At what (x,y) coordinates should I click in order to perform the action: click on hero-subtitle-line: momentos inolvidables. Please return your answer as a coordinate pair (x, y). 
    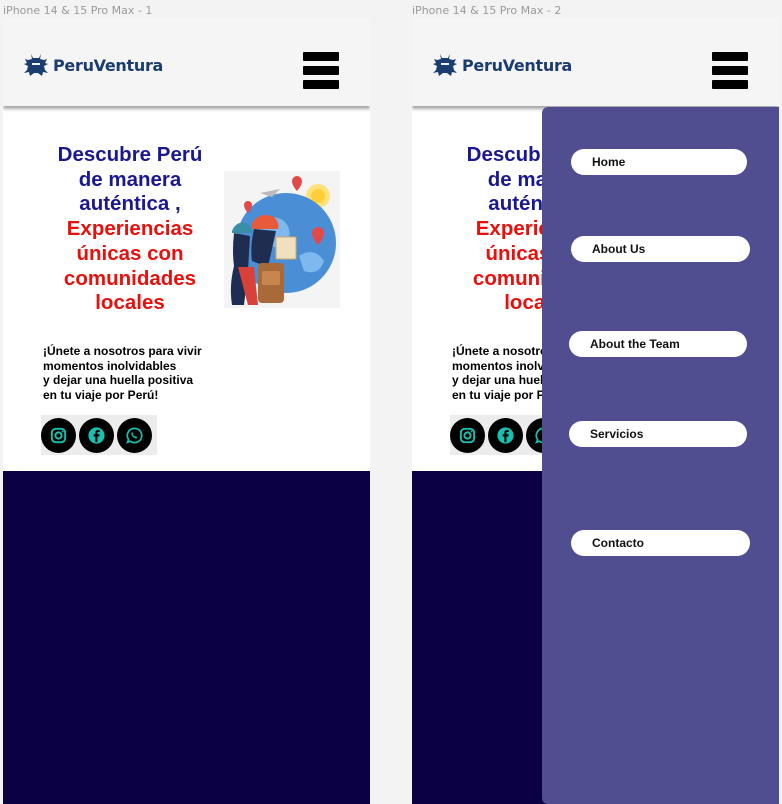
    Looking at the image, I should click on (110, 365).